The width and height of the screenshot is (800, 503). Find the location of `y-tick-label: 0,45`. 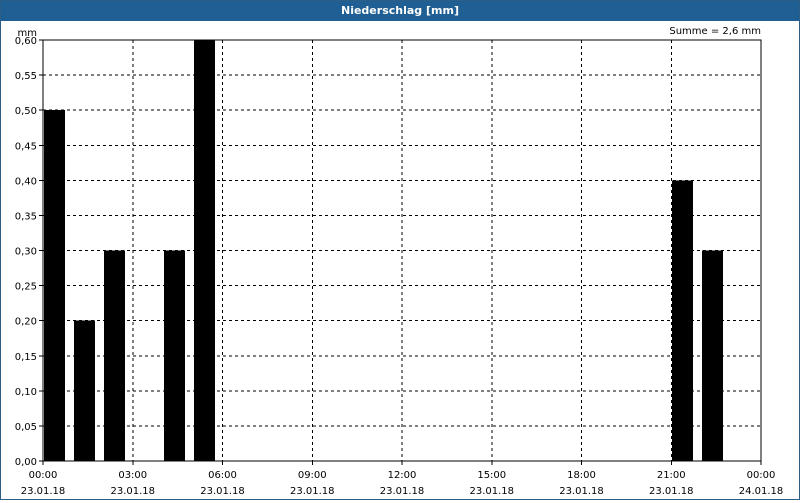

y-tick-label: 0,45 is located at coordinates (26, 146).